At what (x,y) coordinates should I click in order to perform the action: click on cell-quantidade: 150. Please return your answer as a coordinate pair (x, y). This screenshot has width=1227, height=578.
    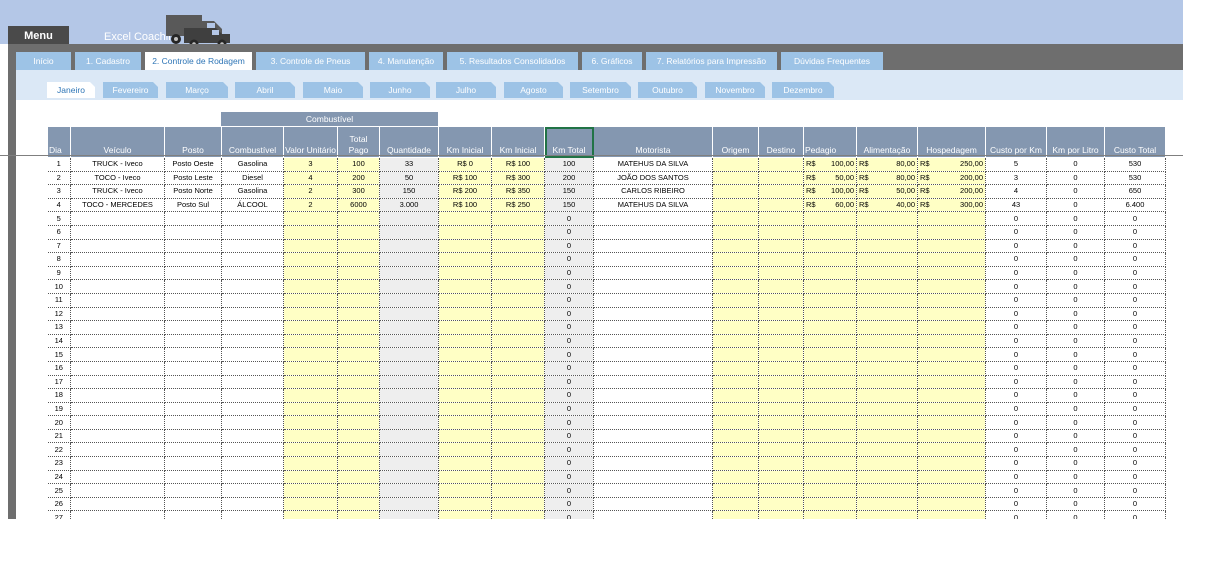
    Looking at the image, I should click on (409, 191).